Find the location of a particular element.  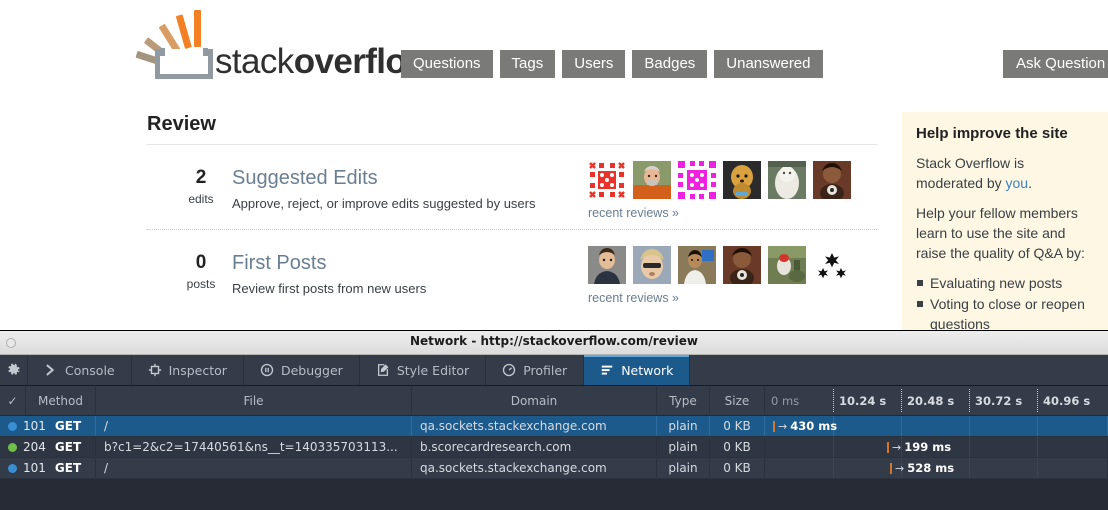

queue-count-unit: edits is located at coordinates (201, 199).